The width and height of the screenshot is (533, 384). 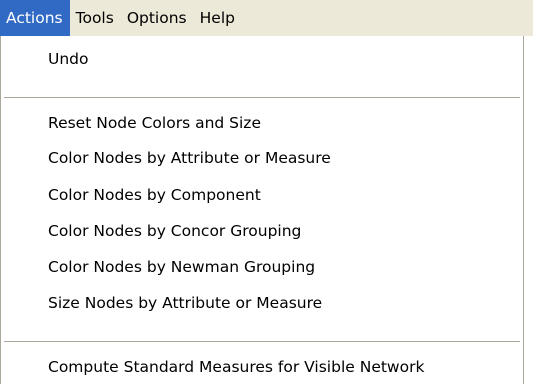 What do you see at coordinates (189, 158) in the screenshot?
I see `menu-item-color-nodes-by-attribute: Color Nodes by Attribute or Measure` at bounding box center [189, 158].